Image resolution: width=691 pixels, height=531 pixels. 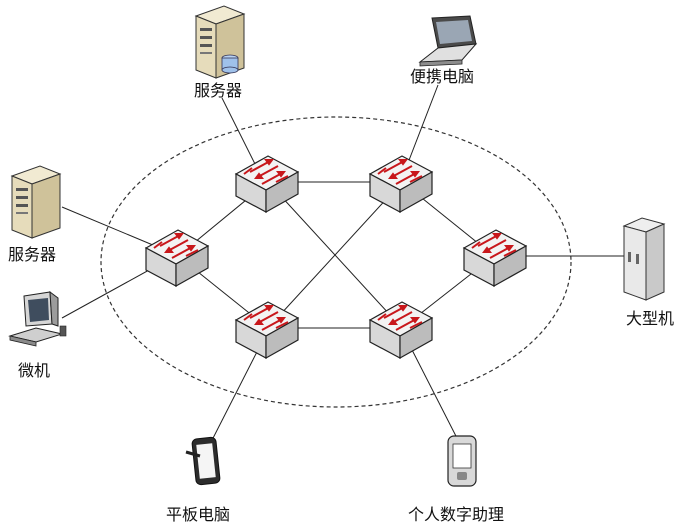 What do you see at coordinates (37, 318) in the screenshot?
I see `desktop-pc-icon` at bounding box center [37, 318].